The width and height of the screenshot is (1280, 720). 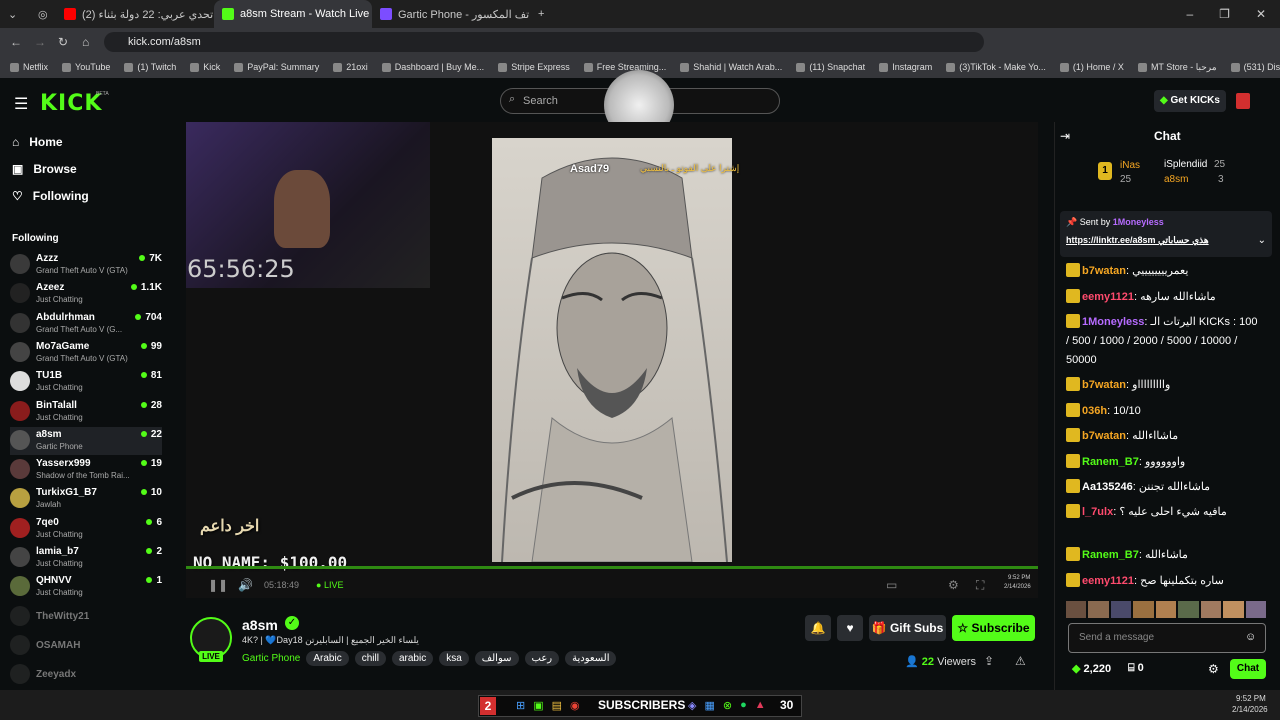 I want to click on chat-username: Ranem_B7, so click(x=1110, y=462).